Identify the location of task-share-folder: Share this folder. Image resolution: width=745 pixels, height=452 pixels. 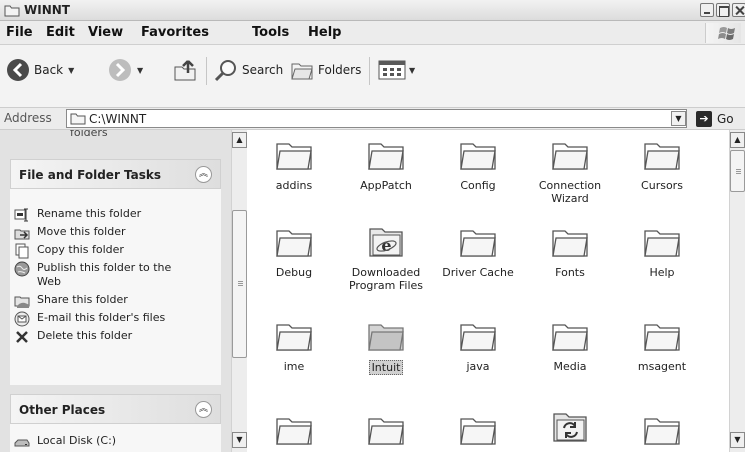
(105, 301).